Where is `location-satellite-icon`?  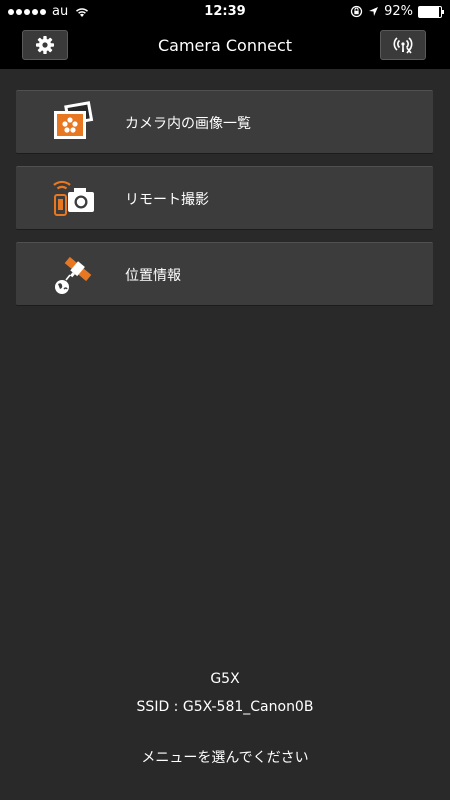 location-satellite-icon is located at coordinates (73, 275).